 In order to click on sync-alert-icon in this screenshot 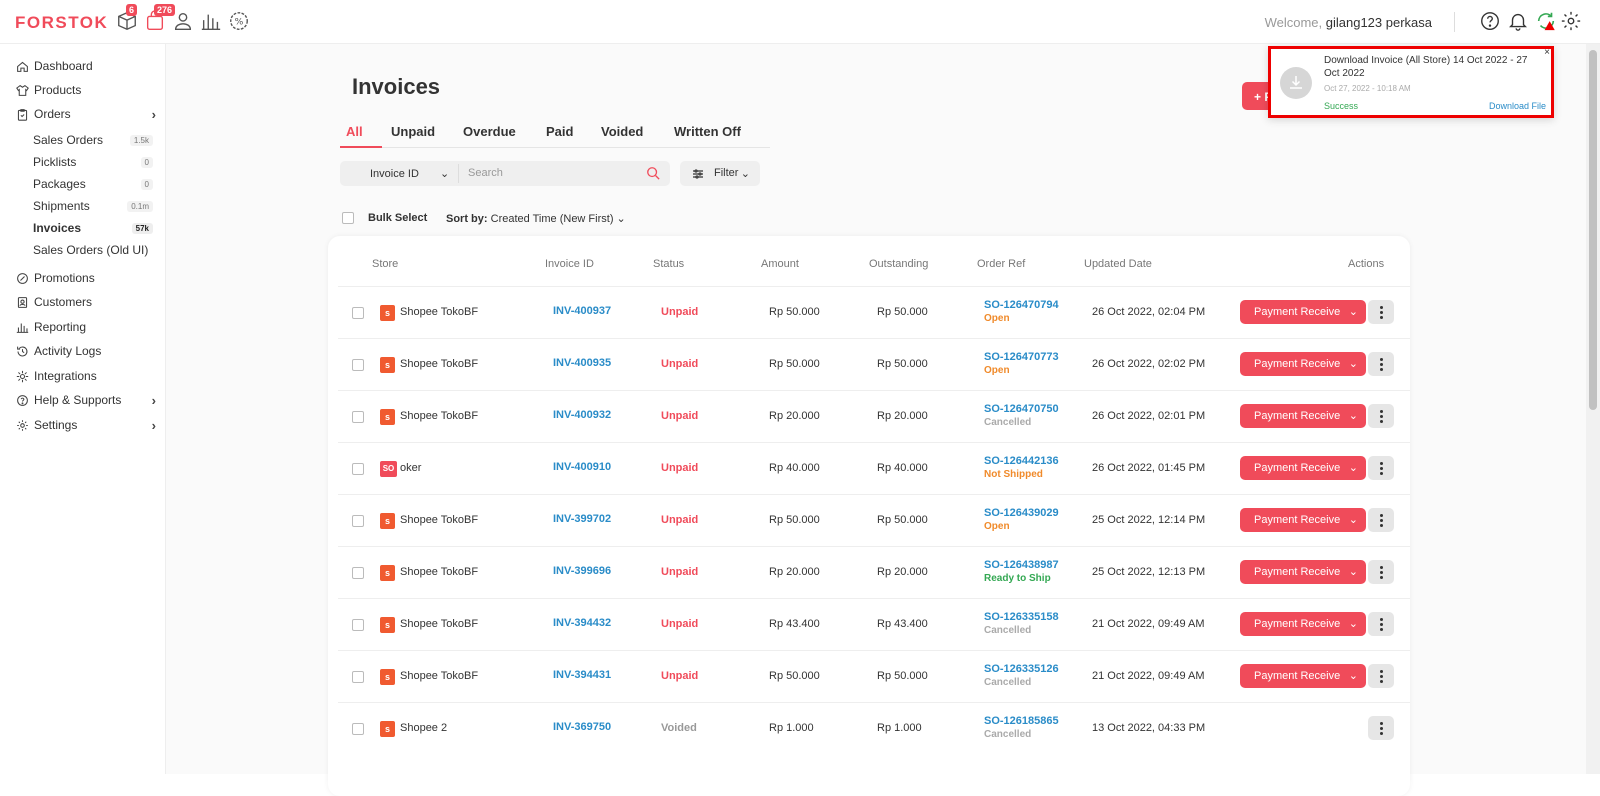, I will do `click(1547, 22)`.